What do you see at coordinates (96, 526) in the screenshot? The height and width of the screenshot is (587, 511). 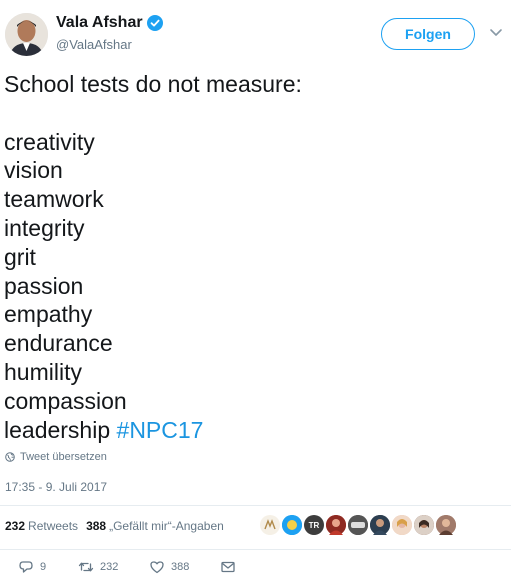 I see `likes-count: 388` at bounding box center [96, 526].